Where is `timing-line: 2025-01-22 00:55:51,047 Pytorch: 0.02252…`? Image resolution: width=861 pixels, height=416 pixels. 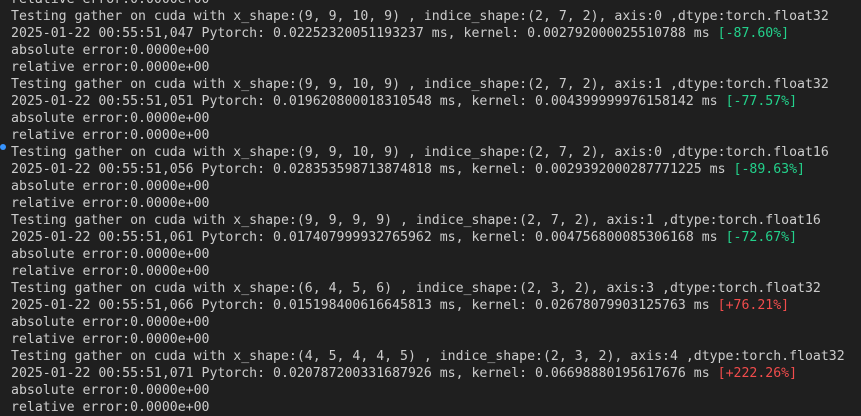 timing-line: 2025-01-22 00:55:51,047 Pytorch: 0.02252… is located at coordinates (436, 33).